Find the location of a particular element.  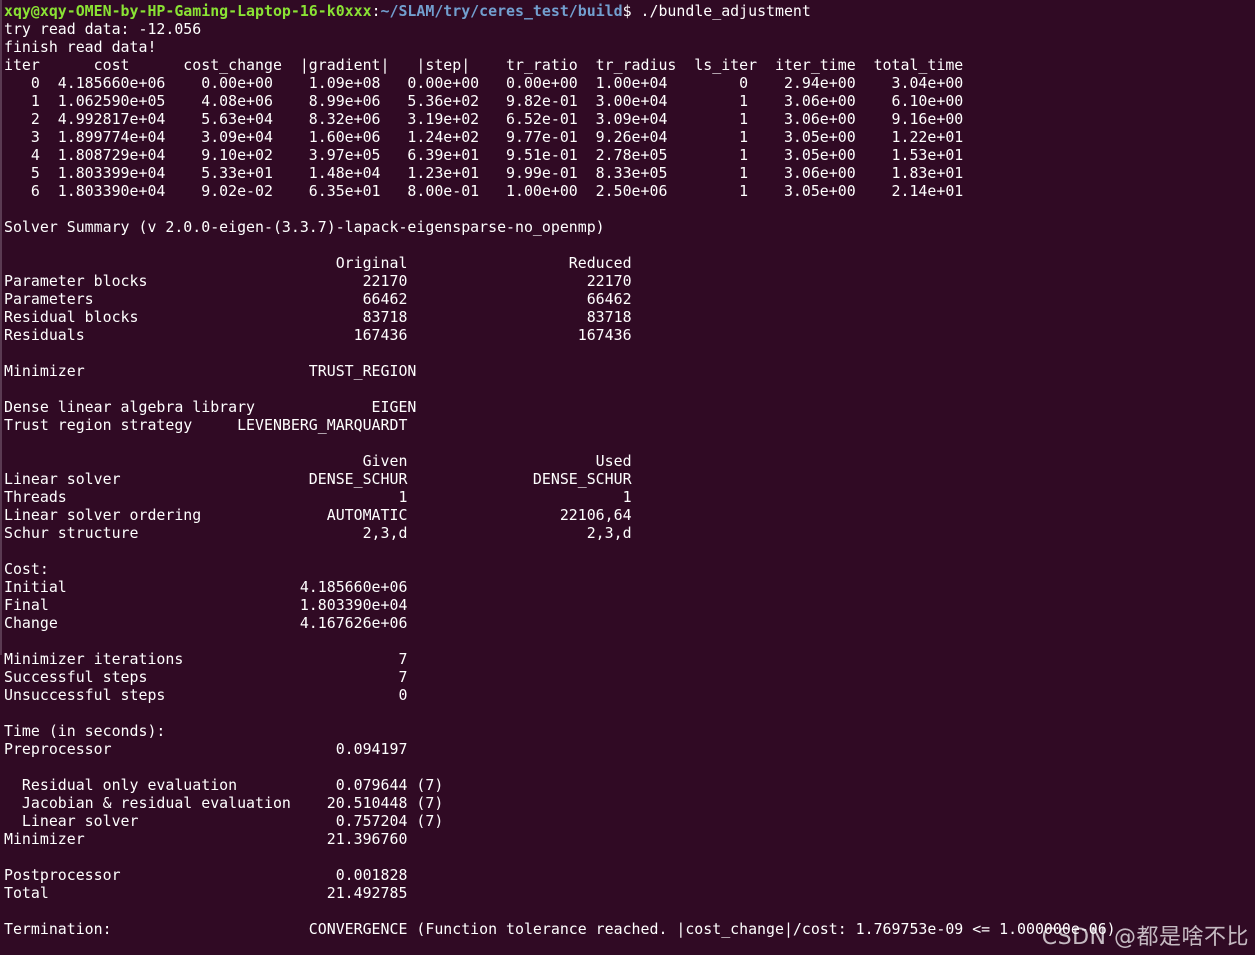

output-line: Initial 4.185660e+06 is located at coordinates (206, 587).